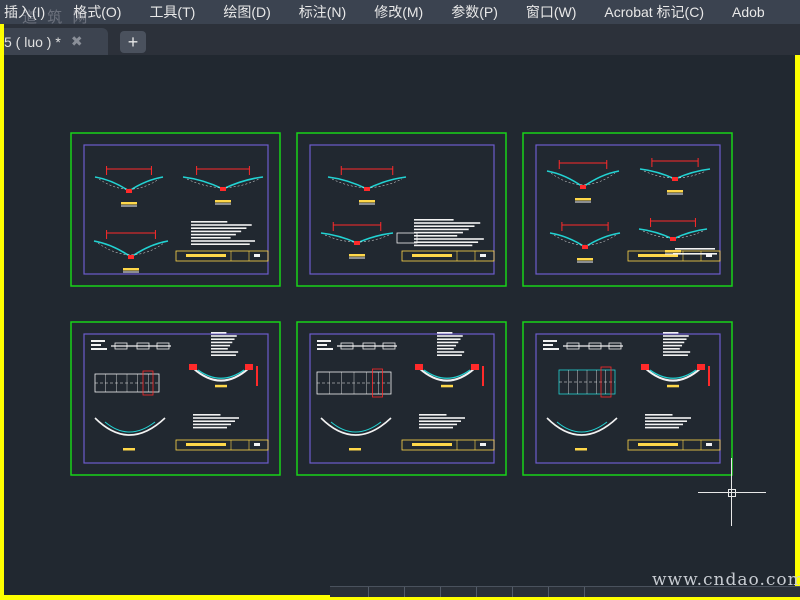 This screenshot has height=600, width=800. Describe the element at coordinates (133, 42) in the screenshot. I see `new-tab-button: +` at that location.